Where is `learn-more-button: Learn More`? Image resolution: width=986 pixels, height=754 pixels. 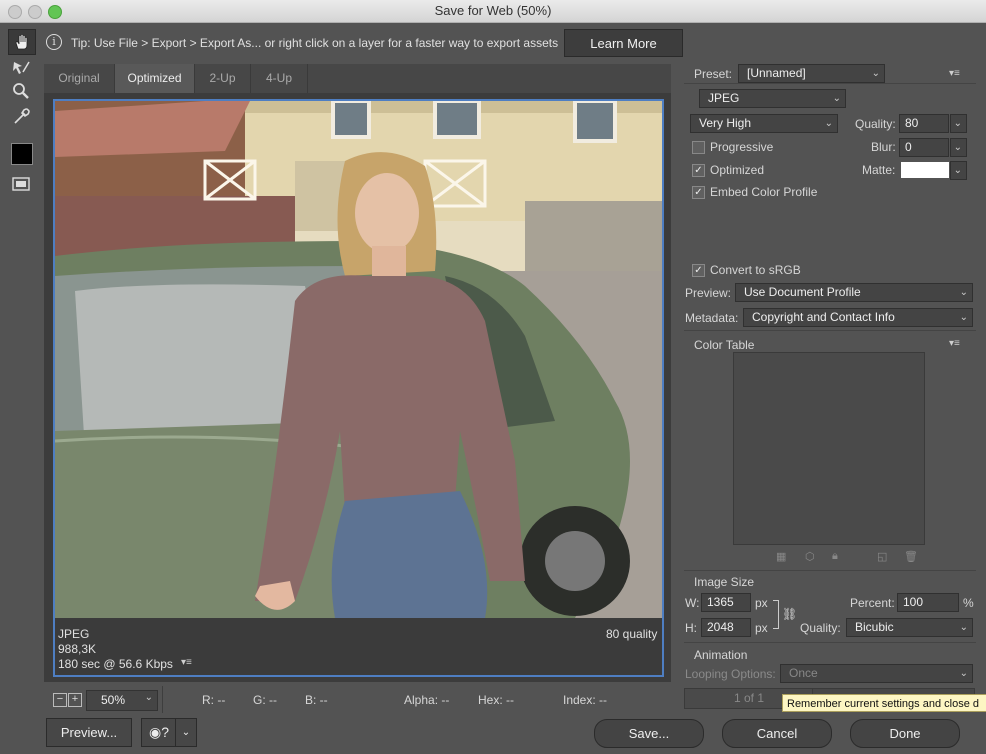
learn-more-button: Learn More is located at coordinates (623, 43).